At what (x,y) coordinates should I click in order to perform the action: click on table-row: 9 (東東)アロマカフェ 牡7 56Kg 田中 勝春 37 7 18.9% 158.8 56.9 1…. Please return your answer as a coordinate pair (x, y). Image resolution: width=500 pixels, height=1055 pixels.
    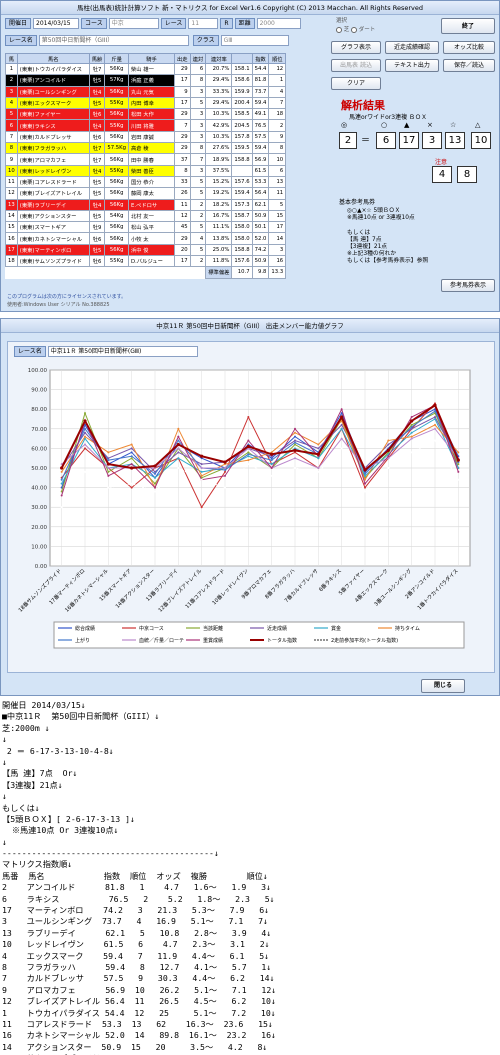
    Looking at the image, I should click on (146, 159).